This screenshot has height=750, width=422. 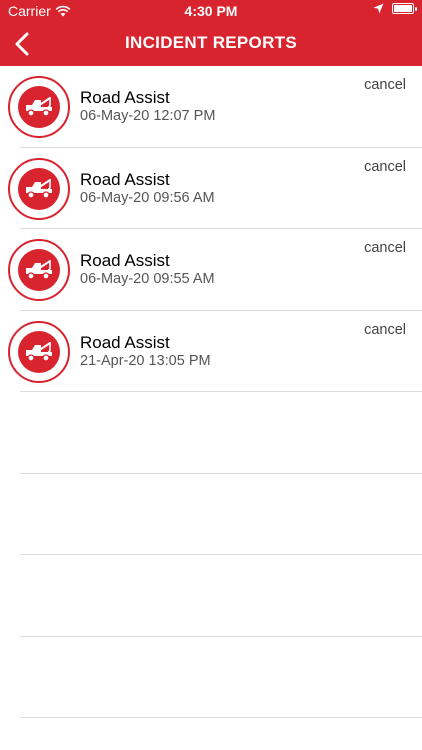 I want to click on incident-date: 06-May-20 09:56 AM, so click(x=147, y=197).